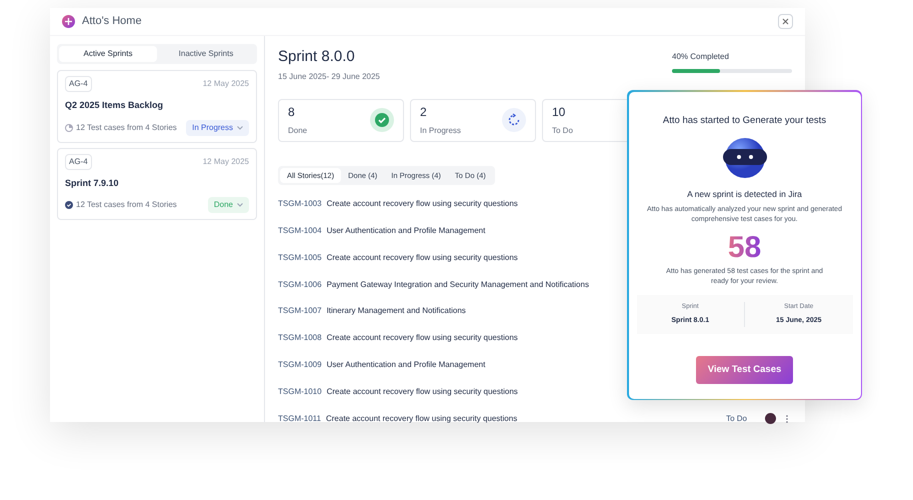 This screenshot has width=913, height=500. I want to click on popup-title: Atto has started to Generate your tests, so click(744, 121).